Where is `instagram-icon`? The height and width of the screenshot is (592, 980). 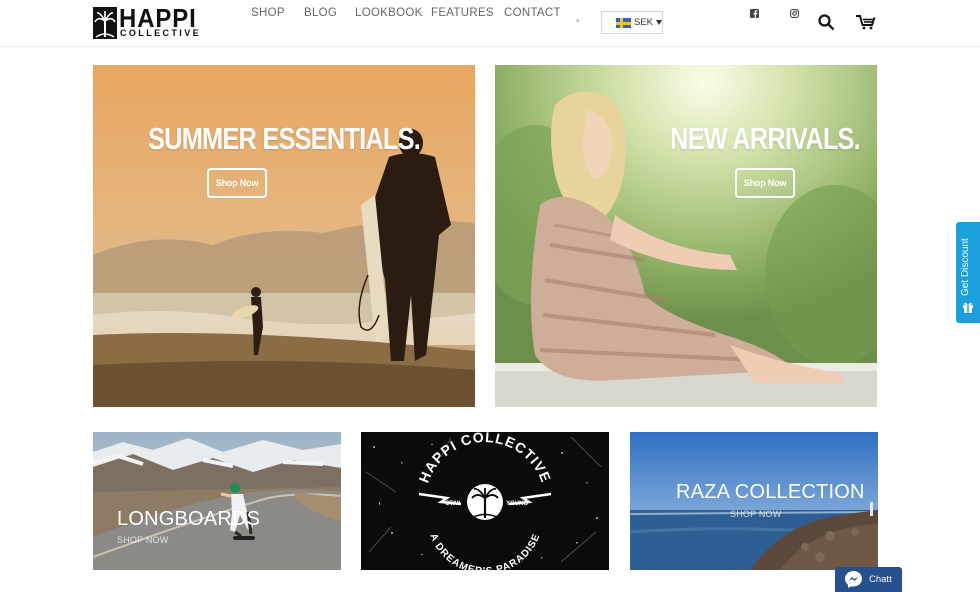 instagram-icon is located at coordinates (794, 13).